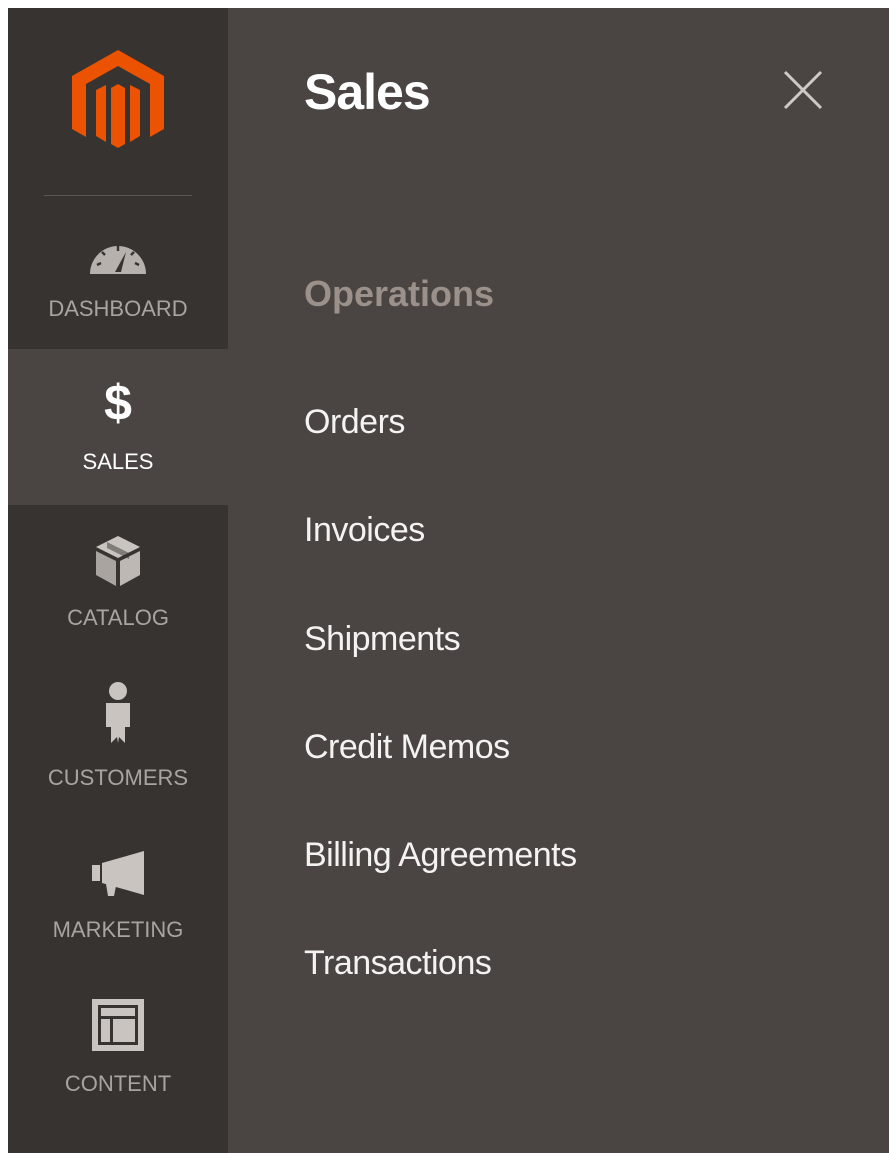  What do you see at coordinates (118, 777) in the screenshot?
I see `sidebar-item-label: CUSTOMERS` at bounding box center [118, 777].